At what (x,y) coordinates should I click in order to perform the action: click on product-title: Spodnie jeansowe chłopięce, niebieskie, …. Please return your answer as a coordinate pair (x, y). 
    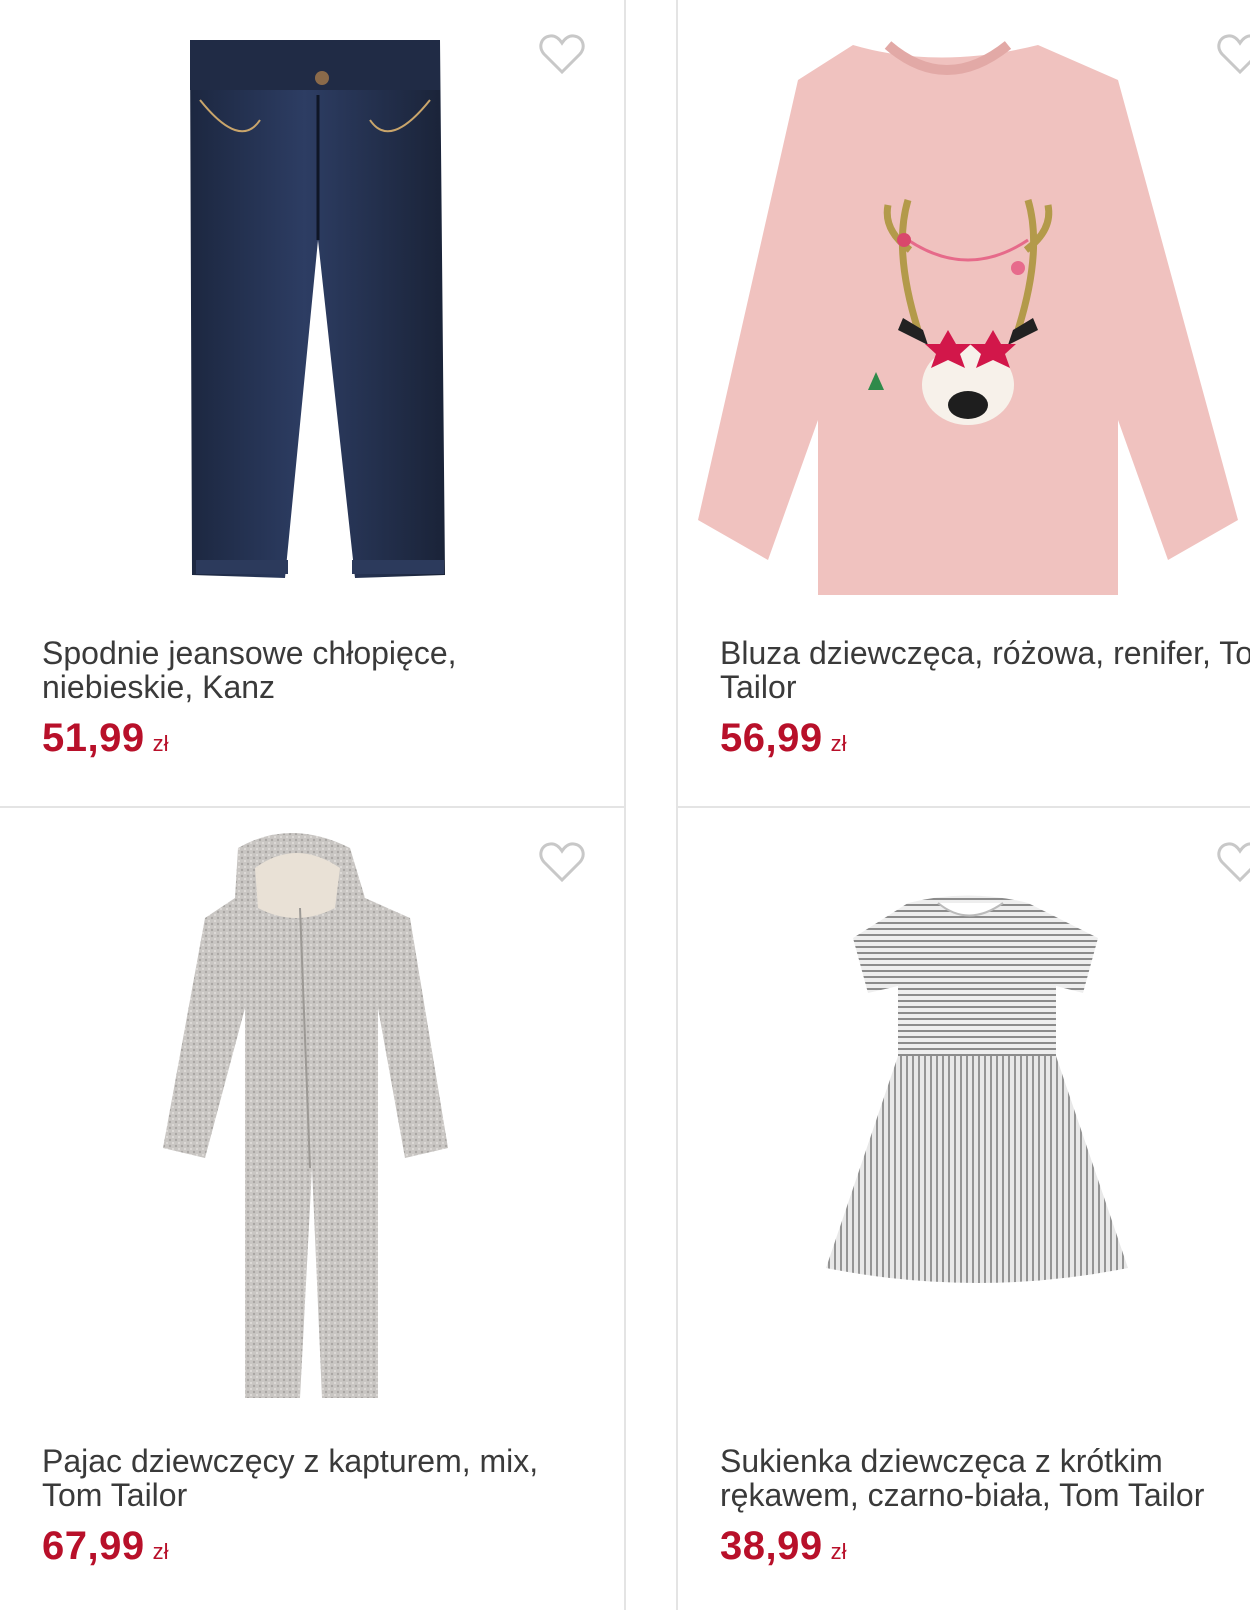
    Looking at the image, I should click on (322, 670).